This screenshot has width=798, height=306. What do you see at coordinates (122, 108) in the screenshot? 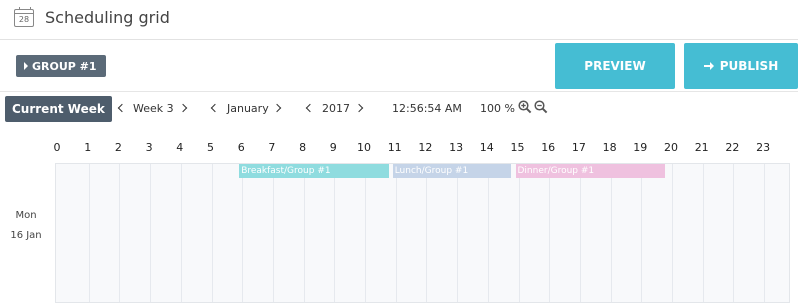
I see `week-prev-icon` at bounding box center [122, 108].